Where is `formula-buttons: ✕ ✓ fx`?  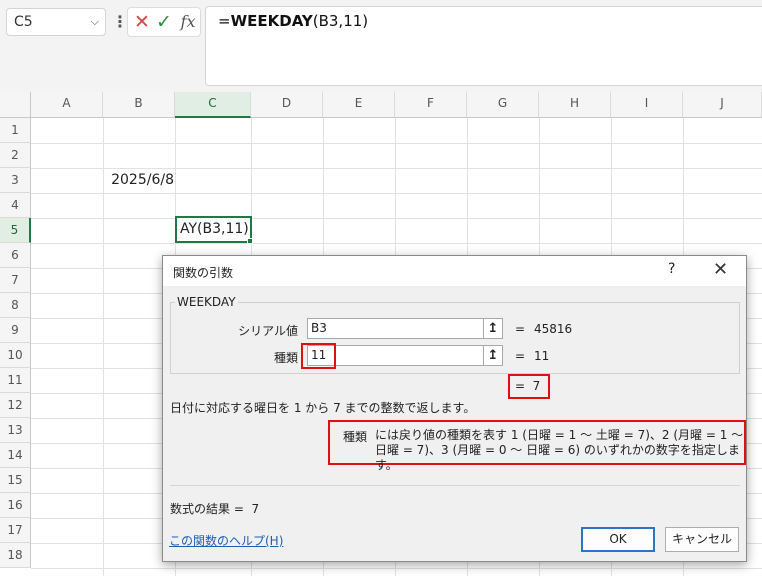
formula-buttons: ✕ ✓ fx is located at coordinates (164, 22).